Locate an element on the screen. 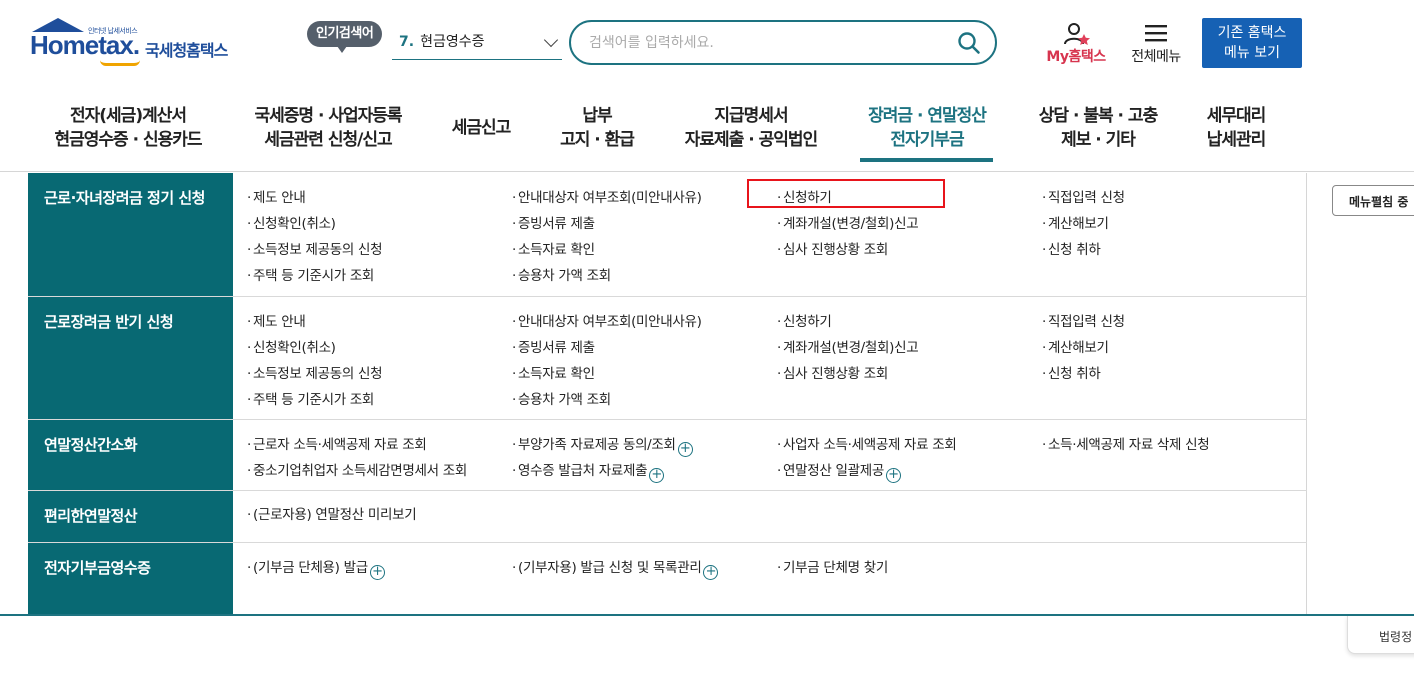 This screenshot has width=1414, height=698. search-box is located at coordinates (783, 42).